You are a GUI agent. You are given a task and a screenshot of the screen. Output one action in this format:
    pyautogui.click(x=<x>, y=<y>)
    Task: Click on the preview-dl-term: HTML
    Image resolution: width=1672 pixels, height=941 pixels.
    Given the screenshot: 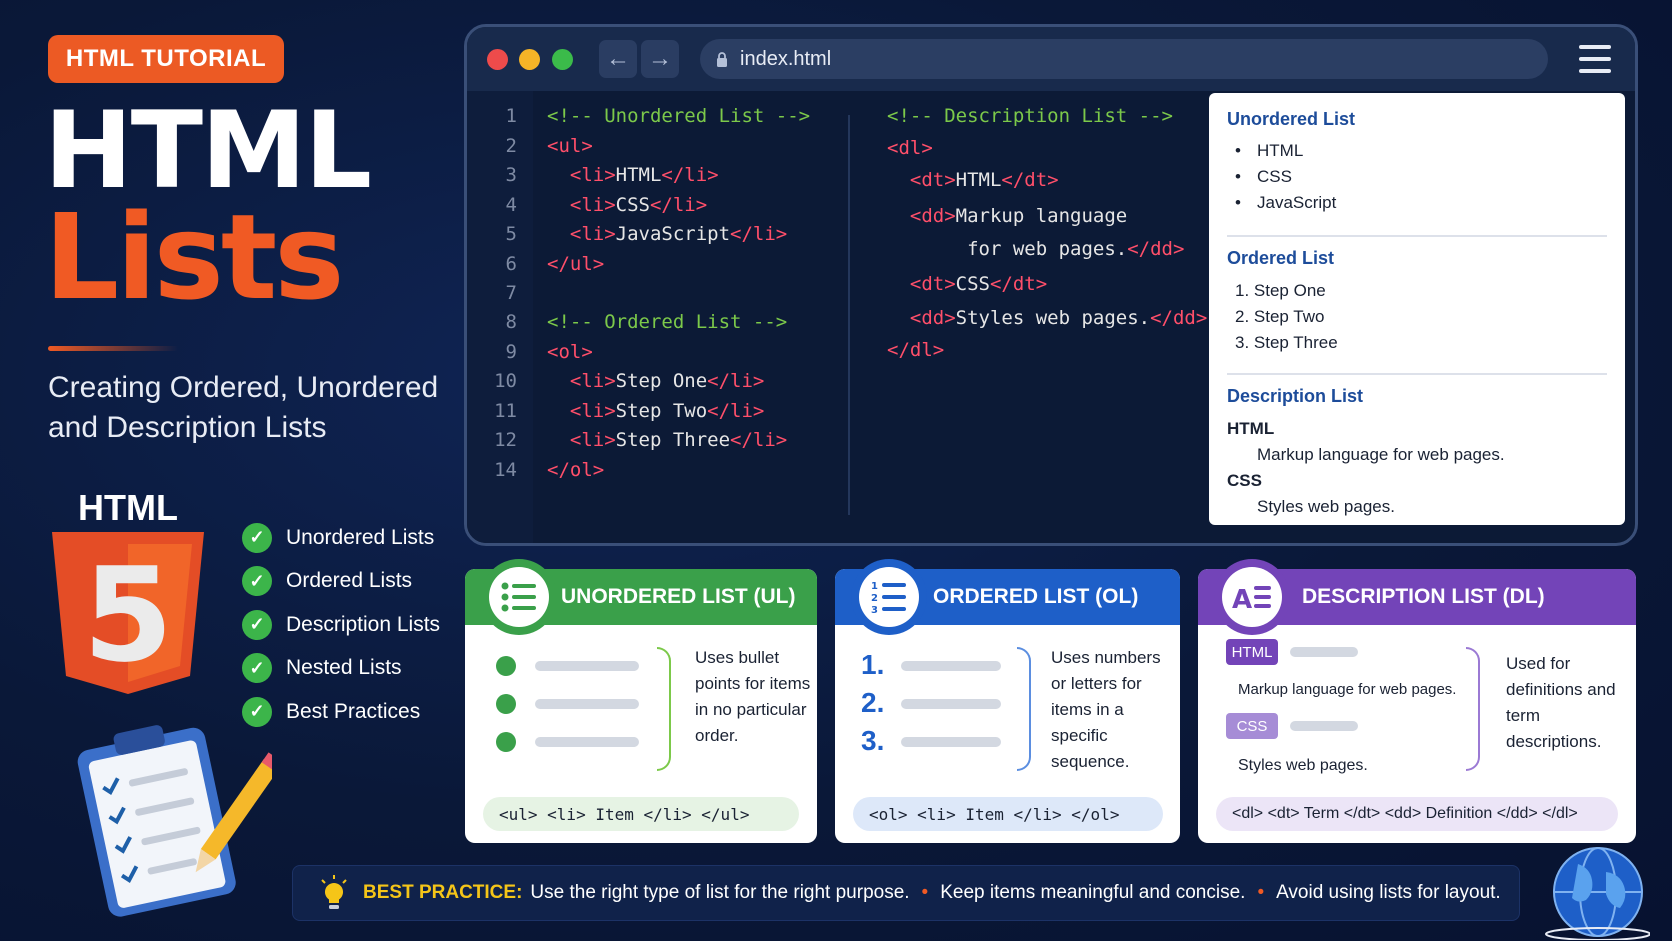 What is the action you would take?
    pyautogui.click(x=1251, y=428)
    